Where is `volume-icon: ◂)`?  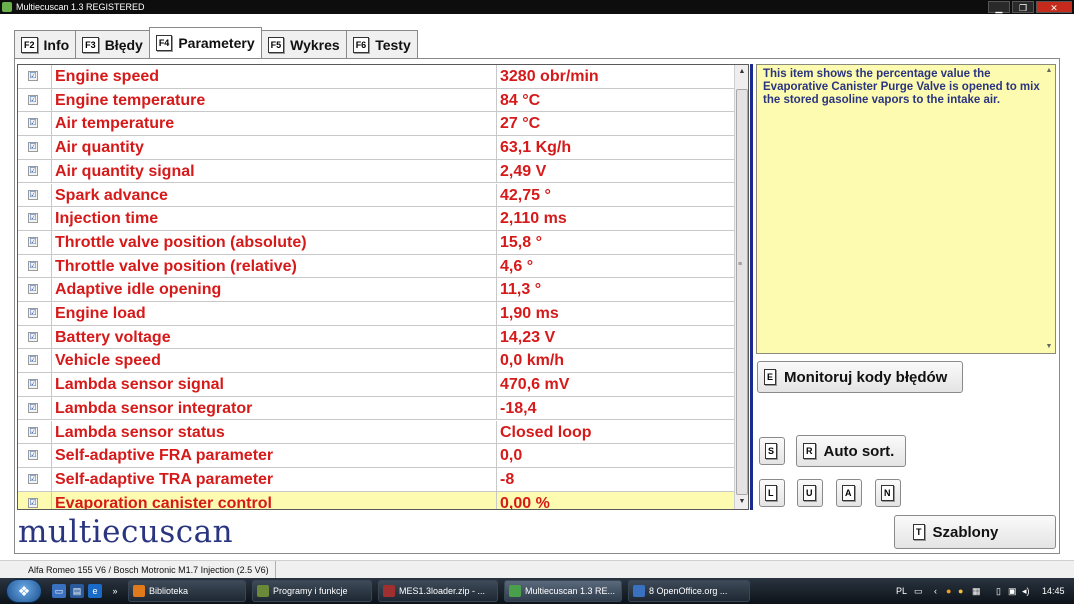
volume-icon: ◂) is located at coordinates (1026, 591).